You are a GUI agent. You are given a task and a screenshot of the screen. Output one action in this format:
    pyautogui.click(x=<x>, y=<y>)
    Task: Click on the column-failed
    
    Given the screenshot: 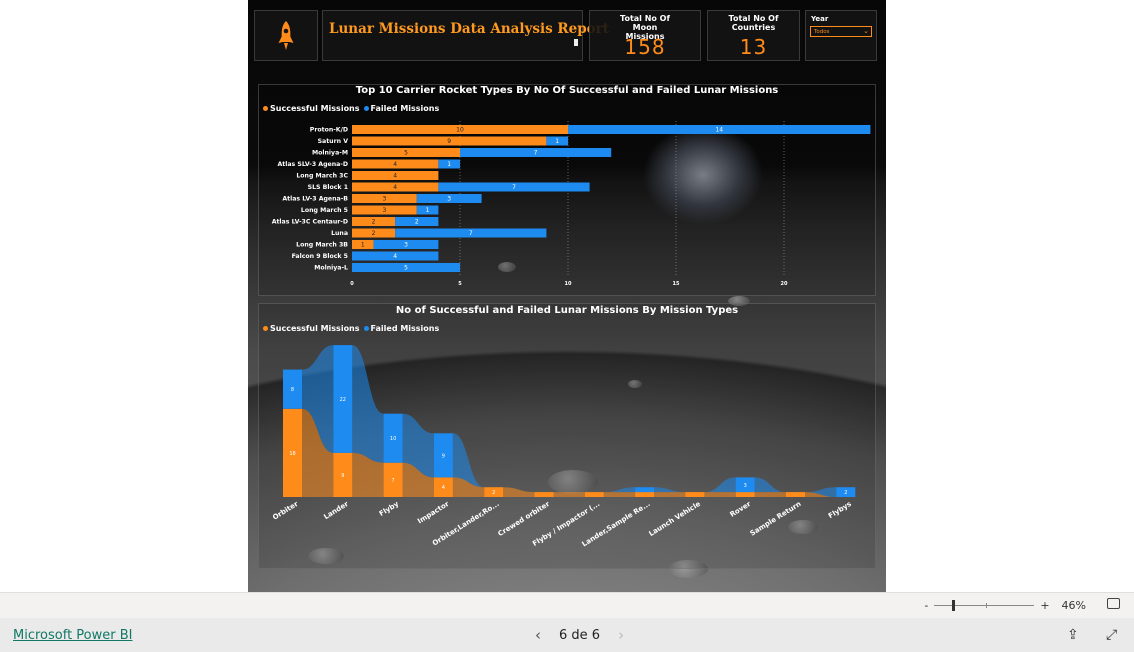 What is the action you would take?
    pyautogui.click(x=645, y=490)
    